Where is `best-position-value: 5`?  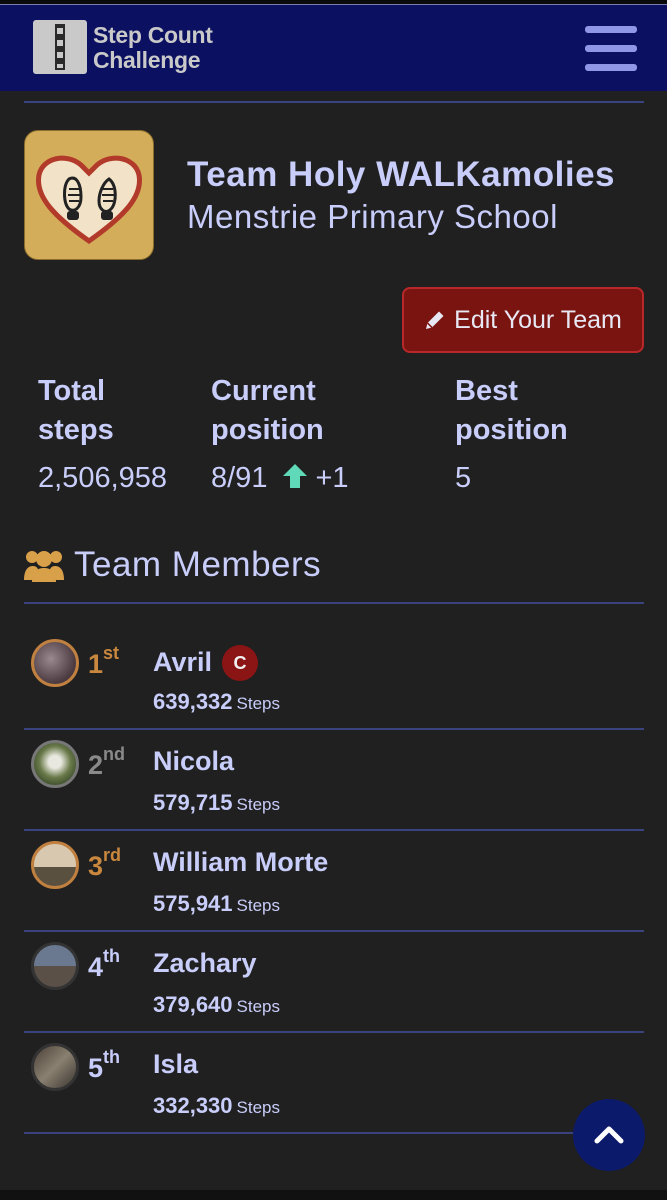 best-position-value: 5 is located at coordinates (463, 478).